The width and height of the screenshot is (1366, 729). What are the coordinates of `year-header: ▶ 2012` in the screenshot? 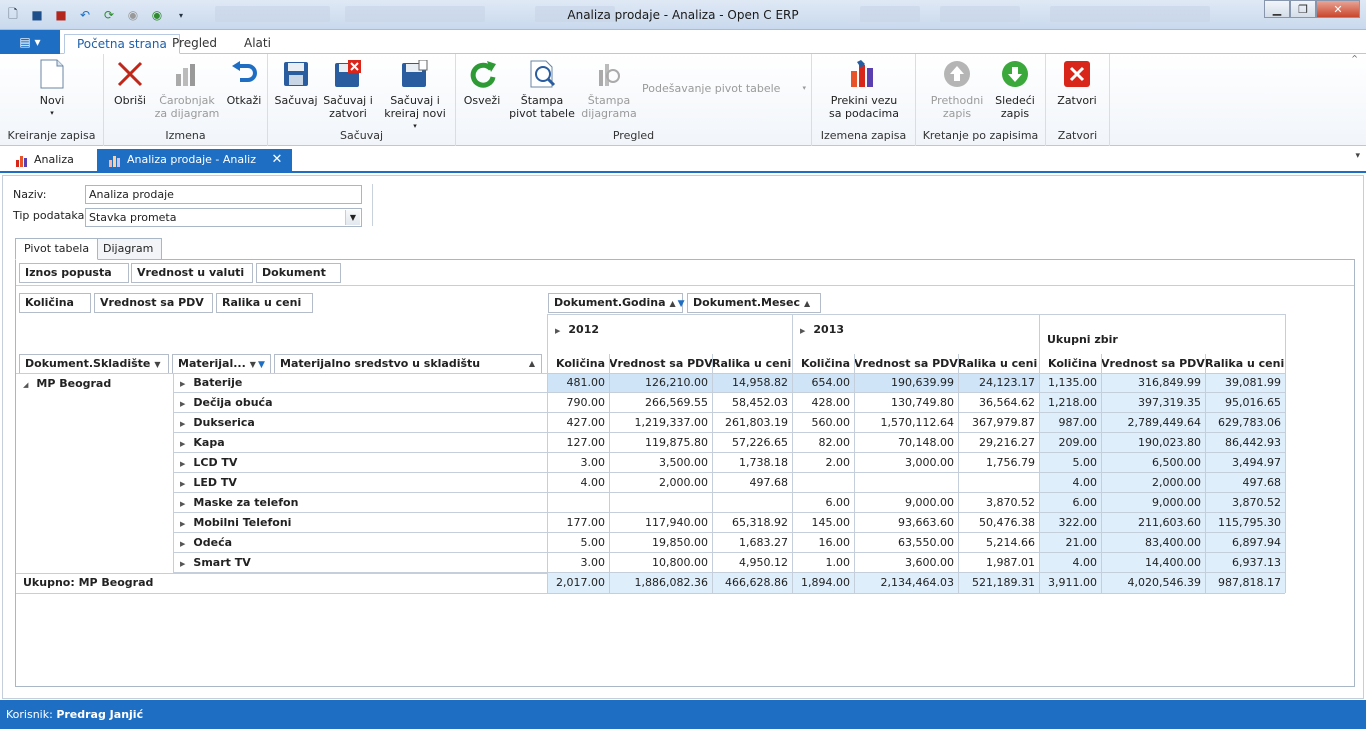 It's located at (662, 330).